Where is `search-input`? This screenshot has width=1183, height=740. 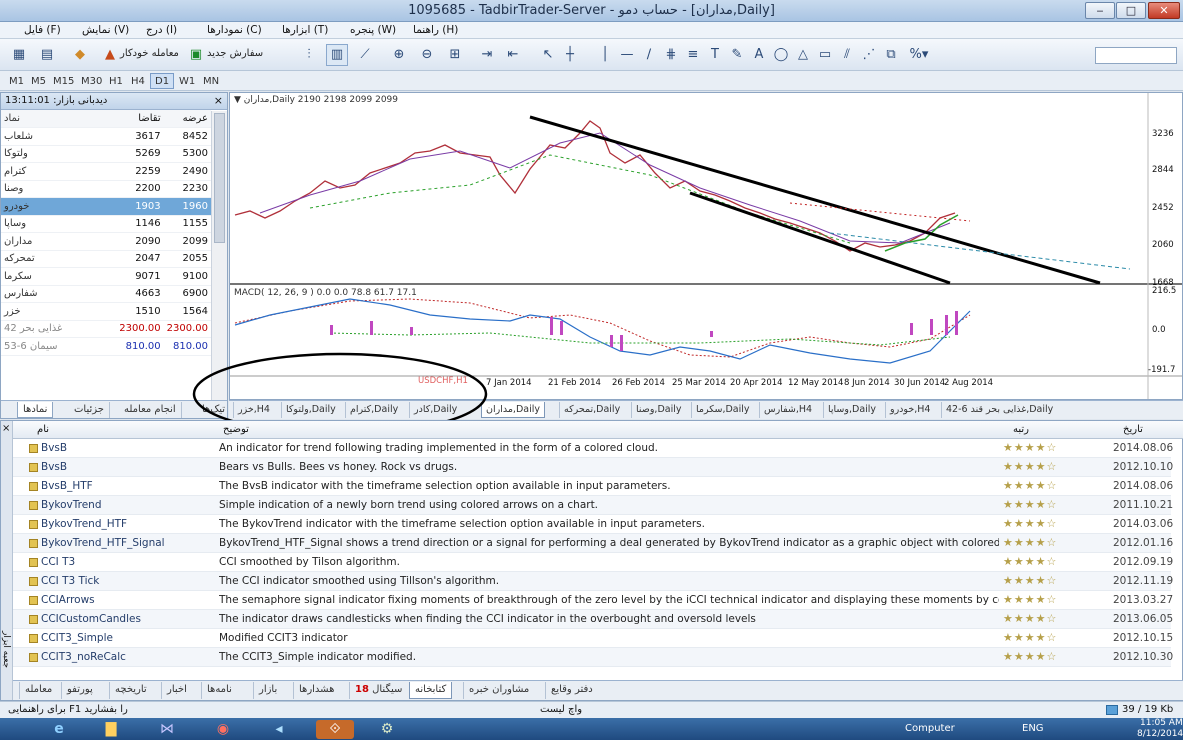 search-input is located at coordinates (1136, 55).